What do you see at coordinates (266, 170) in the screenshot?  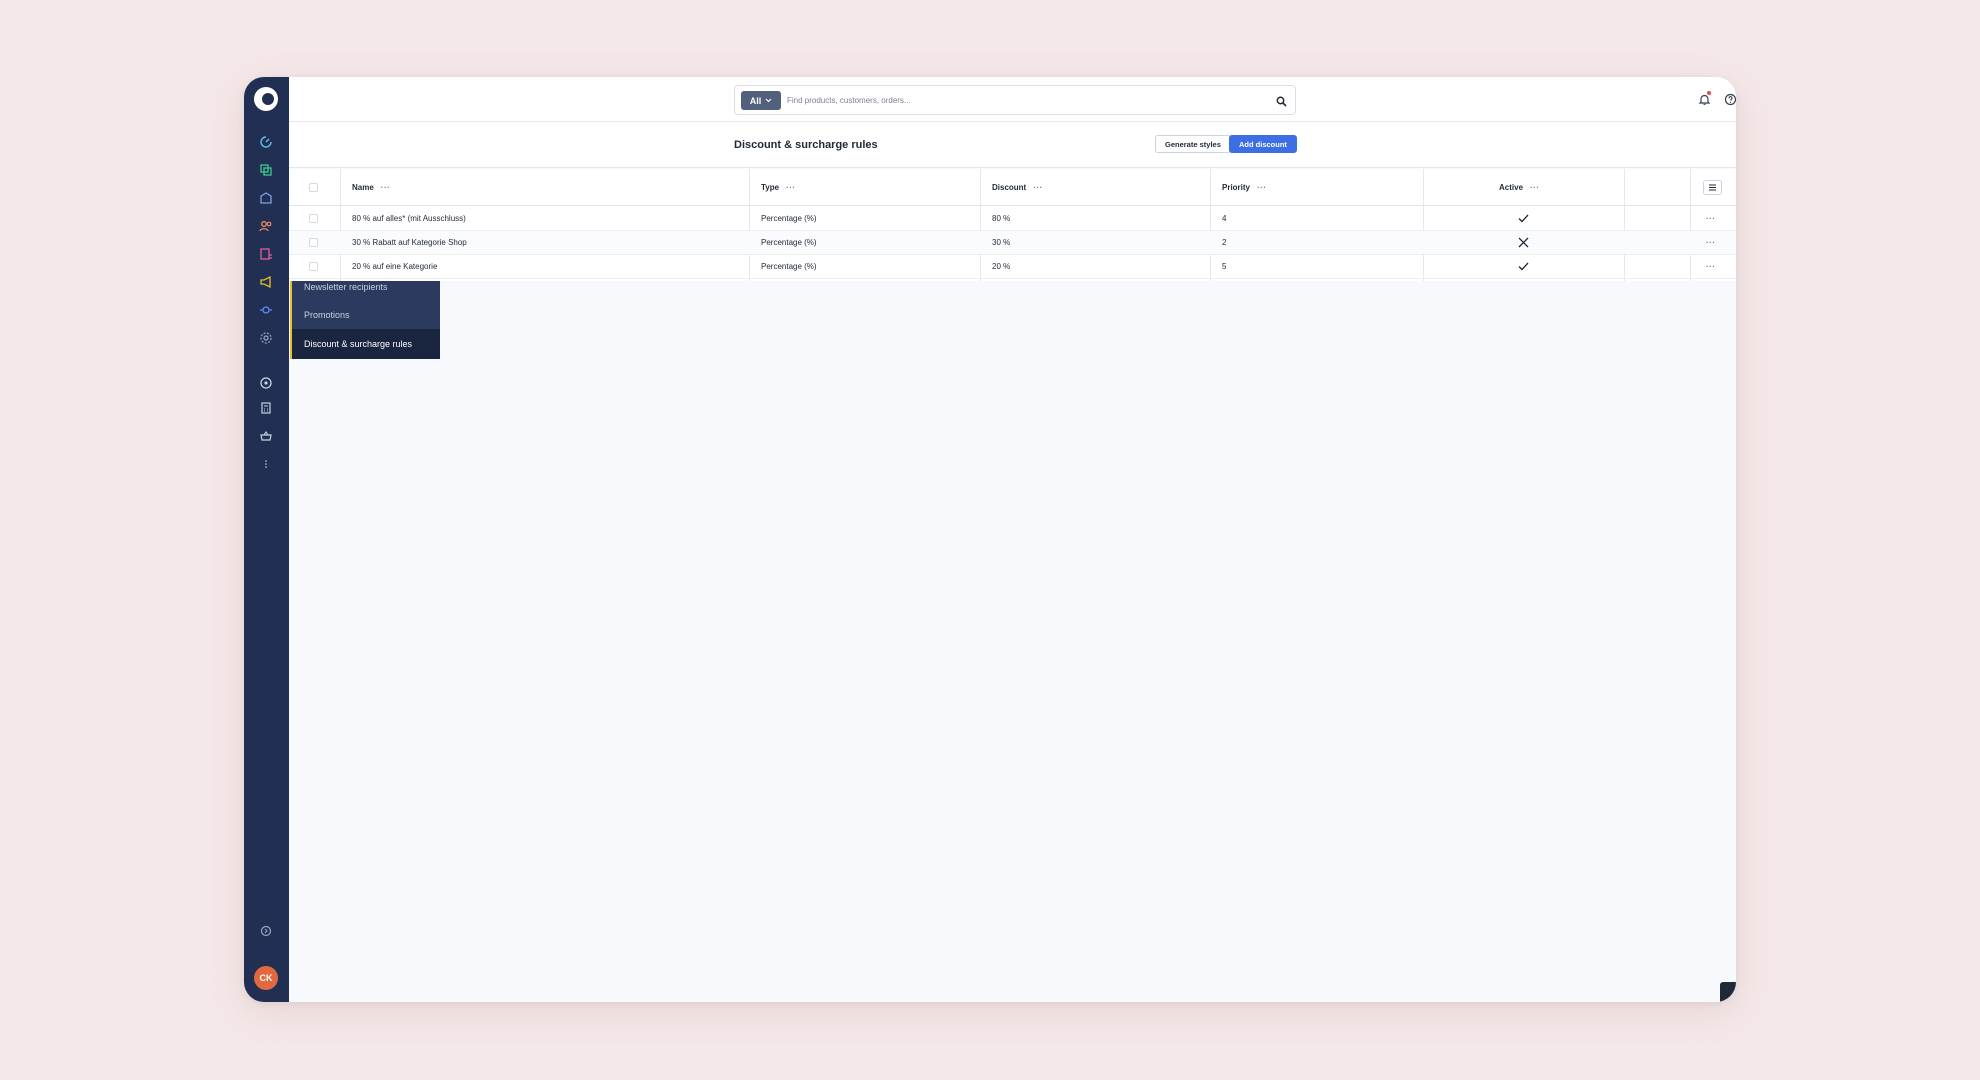 I see `catalogue-icon` at bounding box center [266, 170].